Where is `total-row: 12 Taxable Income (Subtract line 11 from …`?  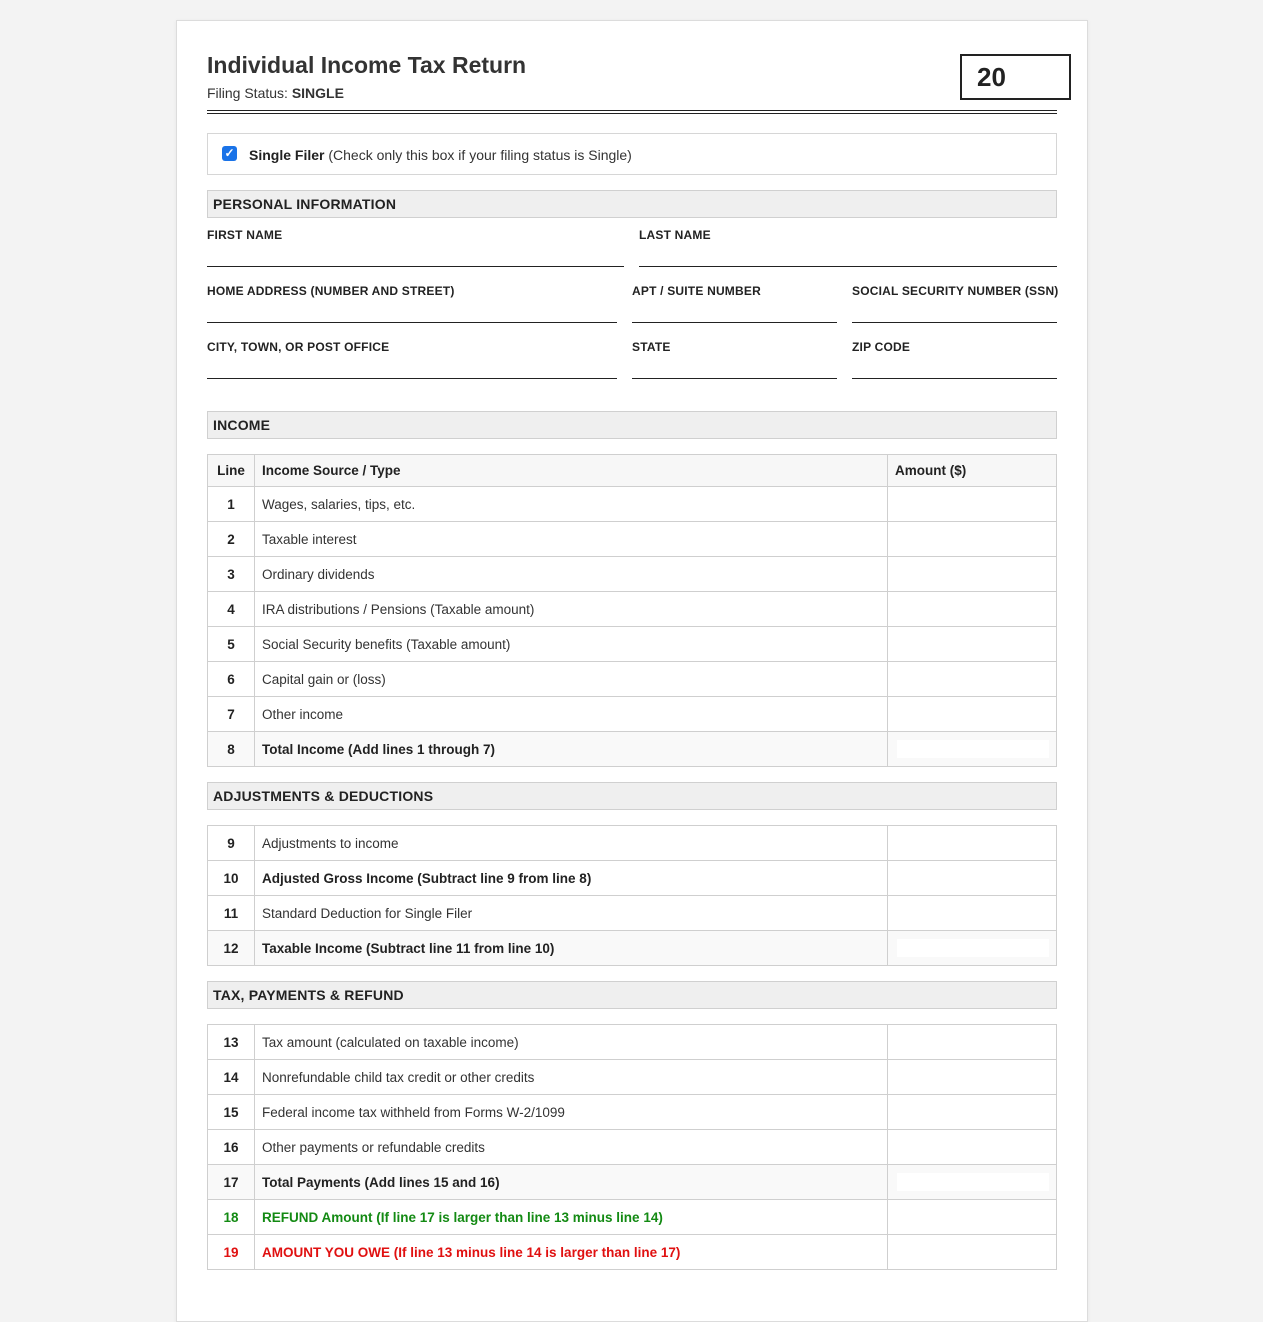 total-row: 12 Taxable Income (Subtract line 11 from … is located at coordinates (632, 948).